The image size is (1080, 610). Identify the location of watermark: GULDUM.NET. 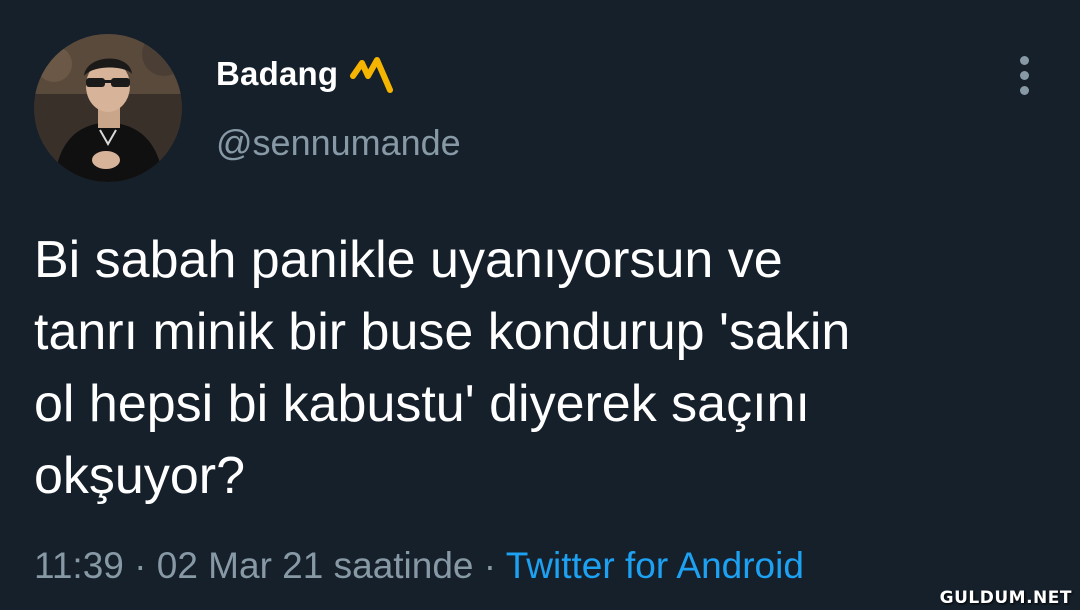
(1005, 598).